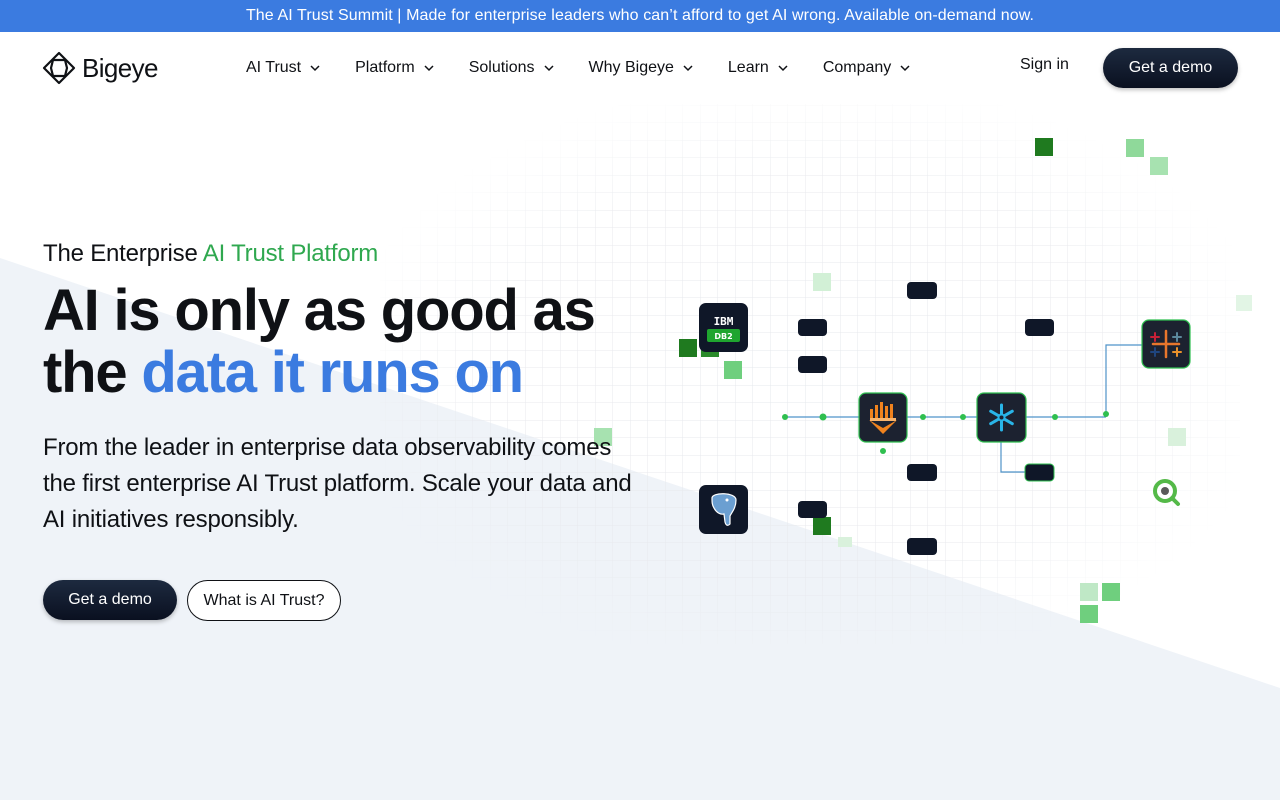 This screenshot has width=1280, height=800. Describe the element at coordinates (748, 67) in the screenshot. I see `nav-label: Learn` at that location.